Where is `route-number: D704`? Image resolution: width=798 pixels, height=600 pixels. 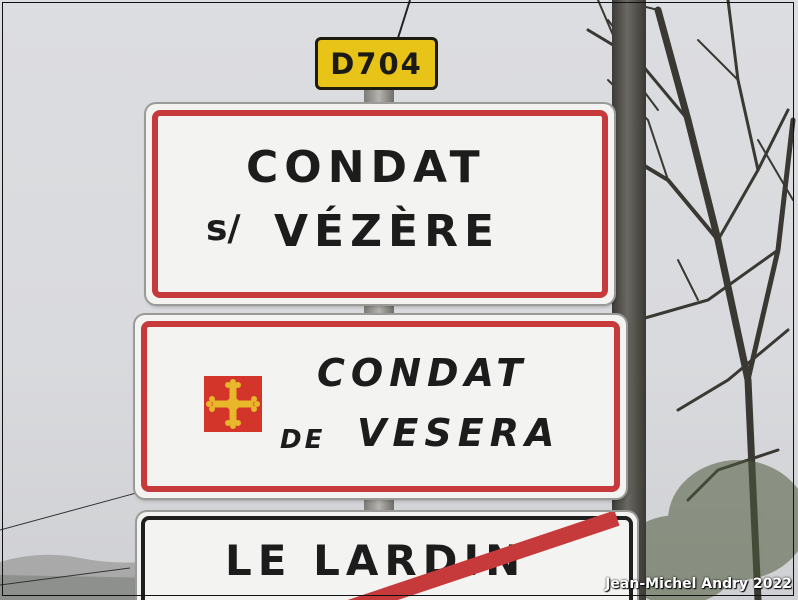 route-number: D704 is located at coordinates (376, 63).